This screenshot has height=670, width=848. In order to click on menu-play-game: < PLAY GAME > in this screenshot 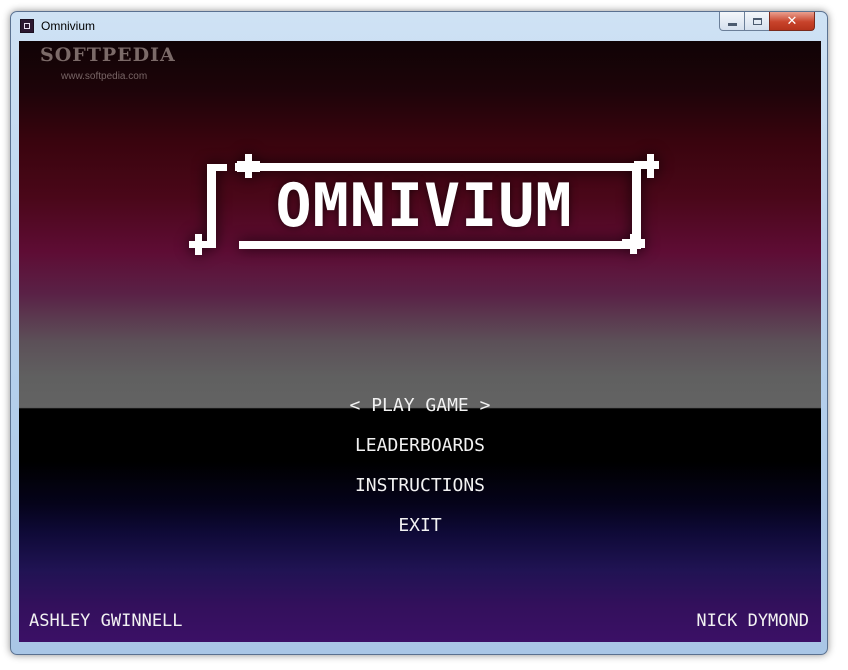, I will do `click(420, 406)`.